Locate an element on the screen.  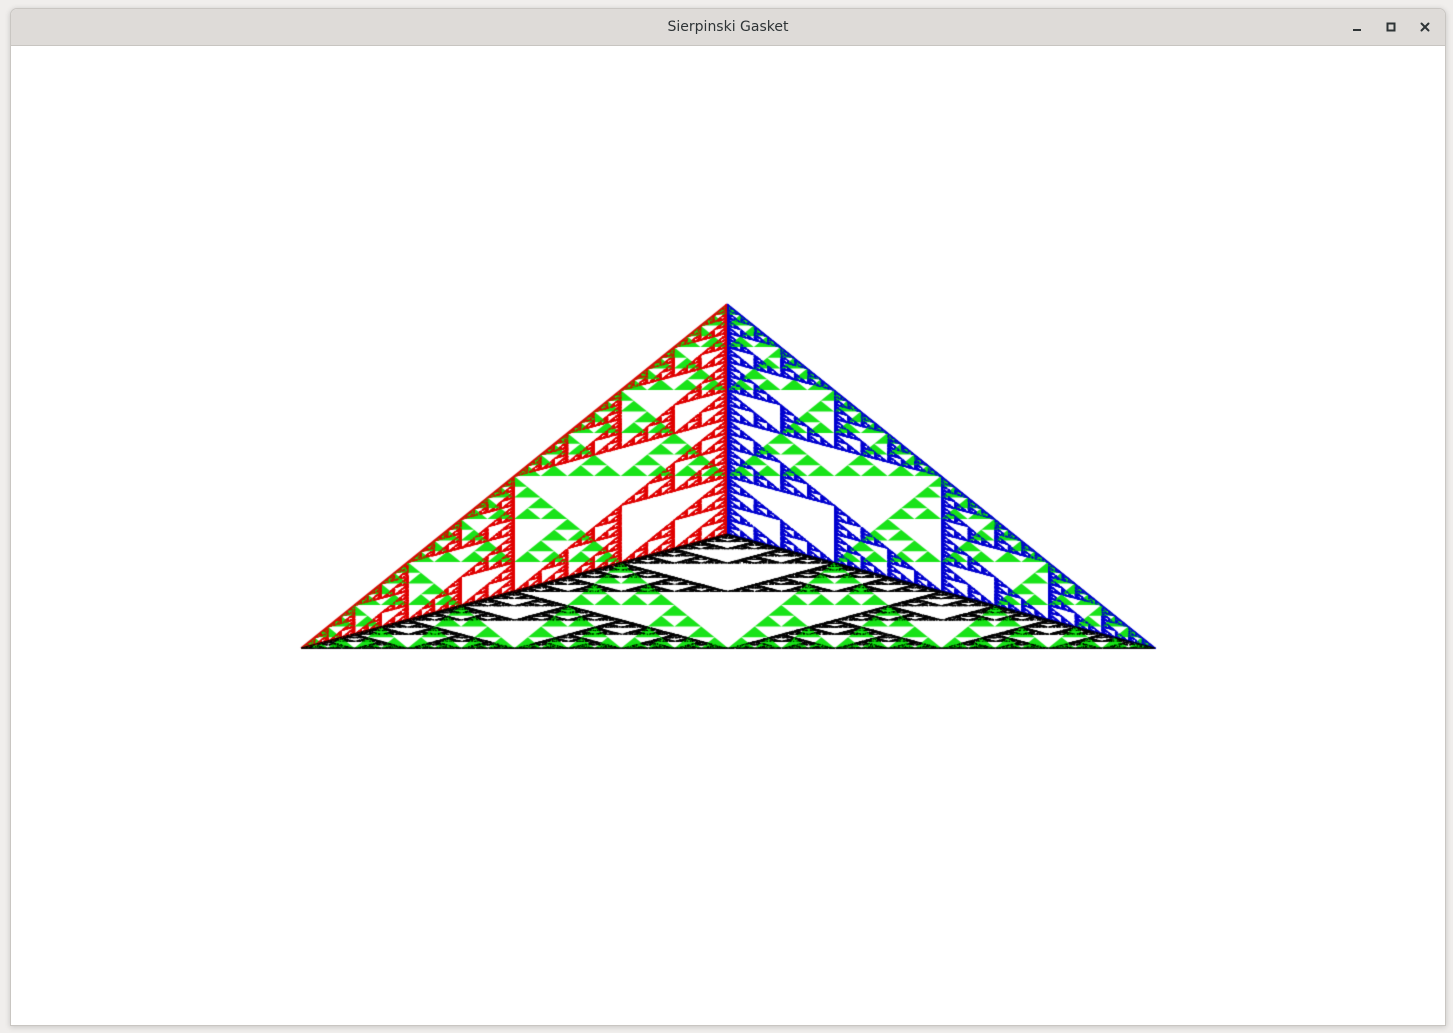
minimize-button is located at coordinates (1357, 27).